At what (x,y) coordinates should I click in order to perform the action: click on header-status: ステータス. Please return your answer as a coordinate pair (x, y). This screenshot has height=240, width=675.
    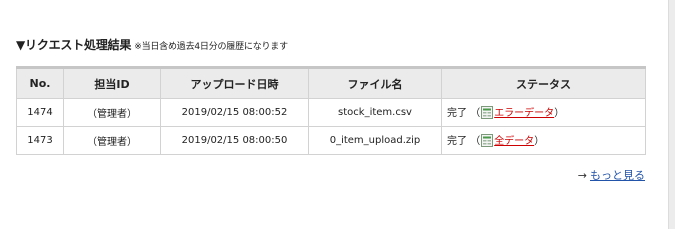
    Looking at the image, I should click on (543, 82).